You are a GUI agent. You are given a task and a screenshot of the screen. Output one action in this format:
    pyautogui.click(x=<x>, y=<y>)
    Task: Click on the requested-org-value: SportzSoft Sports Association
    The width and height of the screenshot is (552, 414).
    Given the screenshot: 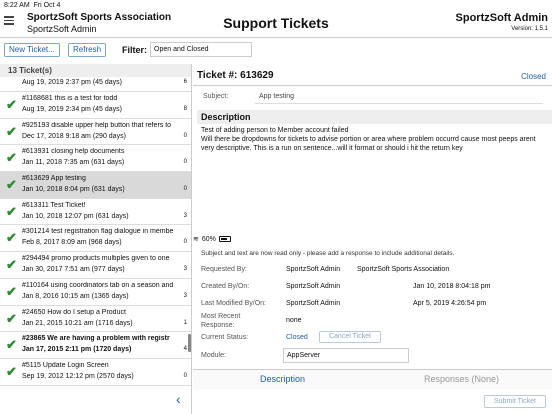 What is the action you would take?
    pyautogui.click(x=403, y=269)
    